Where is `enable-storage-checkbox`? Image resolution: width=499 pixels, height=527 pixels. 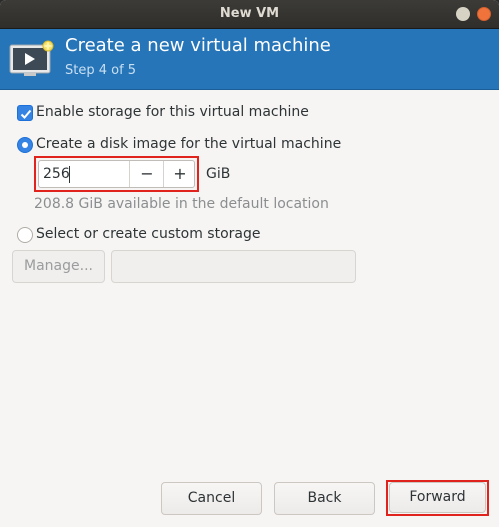 enable-storage-checkbox is located at coordinates (25, 113).